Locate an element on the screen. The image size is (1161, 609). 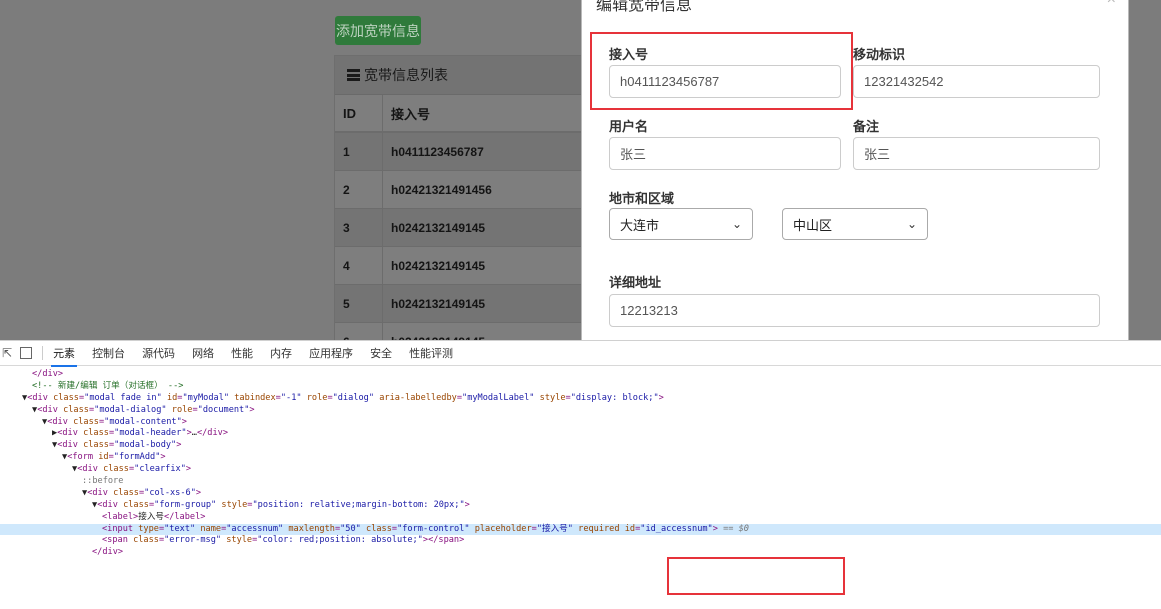
tab-elements: 元素 is located at coordinates (64, 356).